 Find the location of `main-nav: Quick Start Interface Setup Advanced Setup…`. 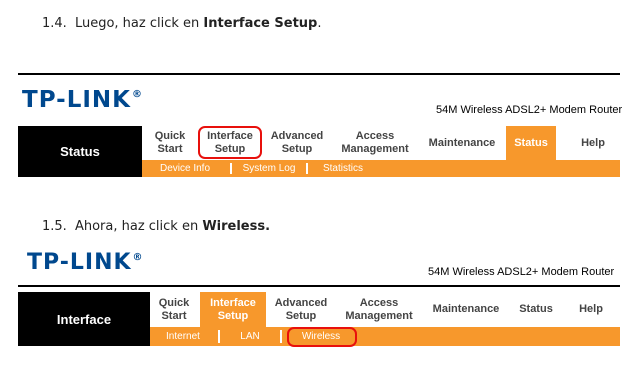

main-nav: Quick Start Interface Setup Advanced Setup… is located at coordinates (385, 309).